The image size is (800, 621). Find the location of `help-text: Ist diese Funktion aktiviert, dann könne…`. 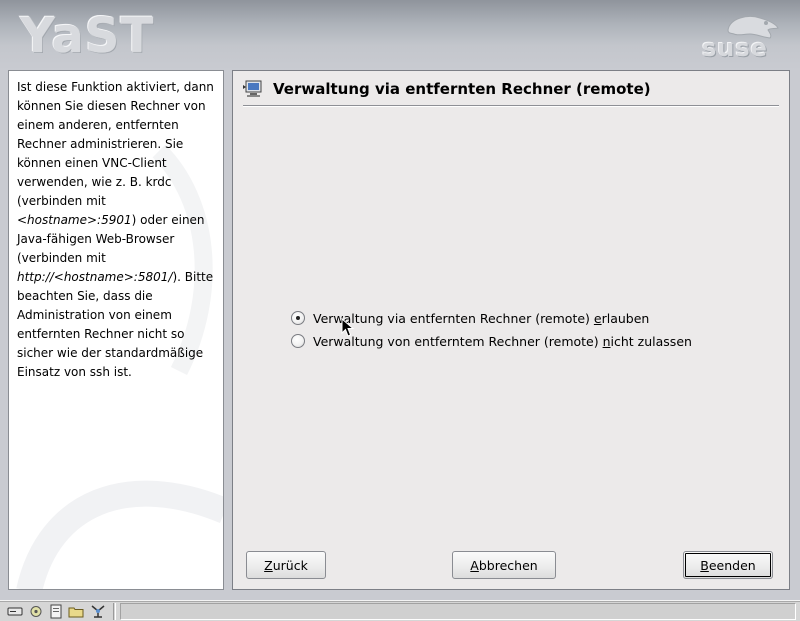

help-text: Ist diese Funktion aktiviert, dann könne… is located at coordinates (116, 226).